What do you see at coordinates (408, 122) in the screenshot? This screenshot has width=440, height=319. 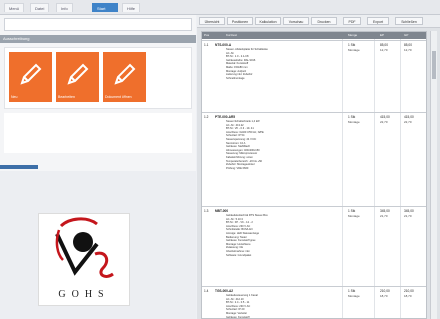 I see `row-labor-total: 22,70` at bounding box center [408, 122].